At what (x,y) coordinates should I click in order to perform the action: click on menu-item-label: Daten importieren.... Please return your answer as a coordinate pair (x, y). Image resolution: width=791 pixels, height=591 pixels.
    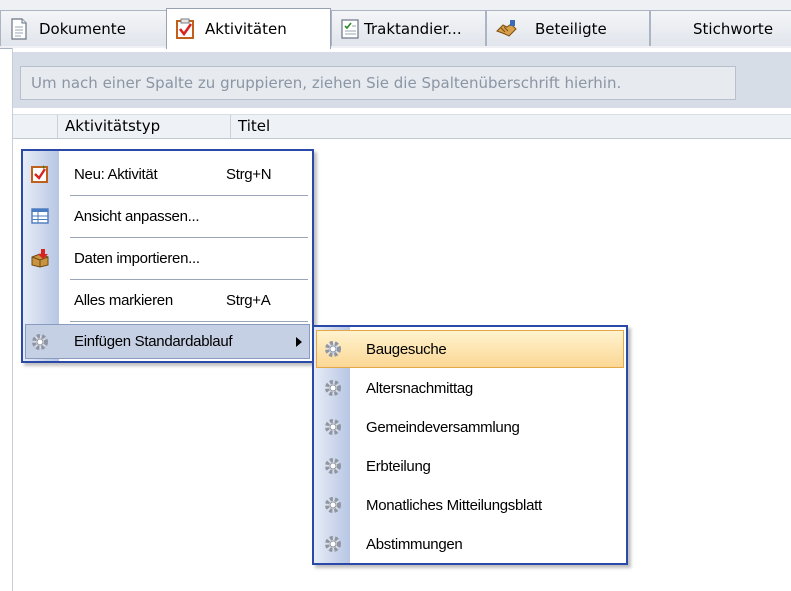
    Looking at the image, I should click on (137, 258).